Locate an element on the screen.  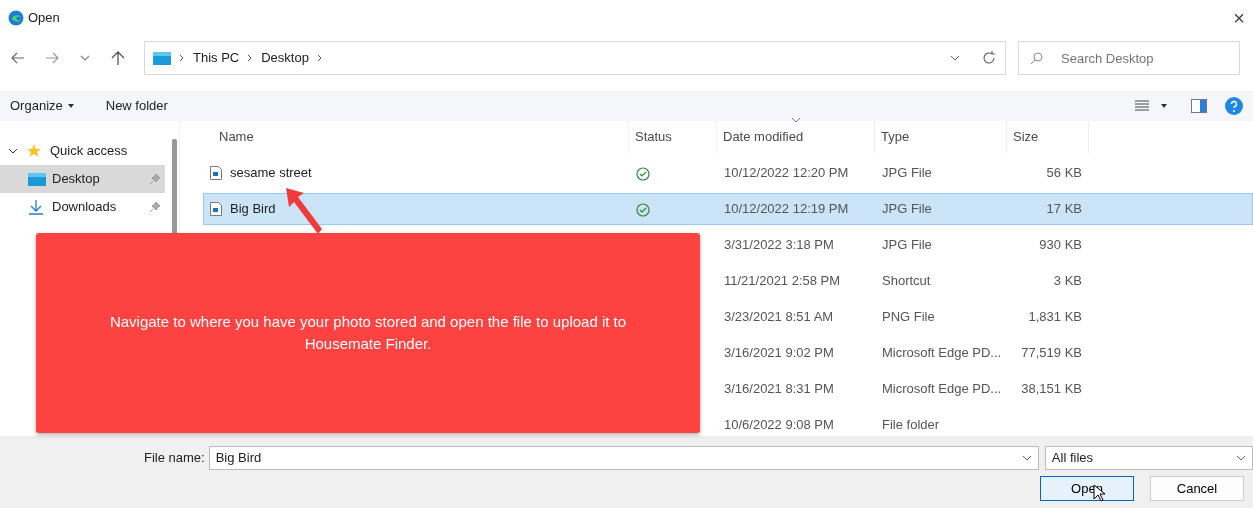
column-header: Type is located at coordinates (941, 137).